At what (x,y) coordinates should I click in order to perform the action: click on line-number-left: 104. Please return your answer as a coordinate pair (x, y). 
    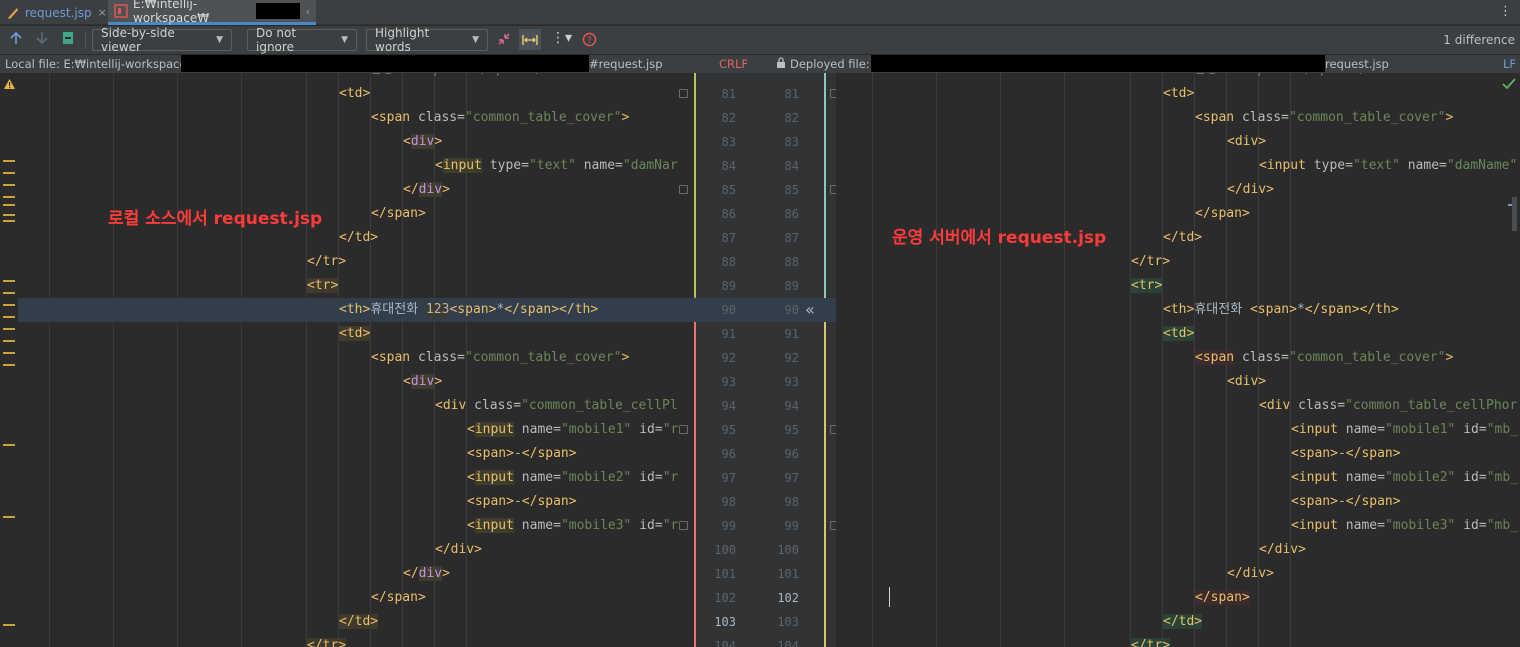
    Looking at the image, I should click on (725, 643).